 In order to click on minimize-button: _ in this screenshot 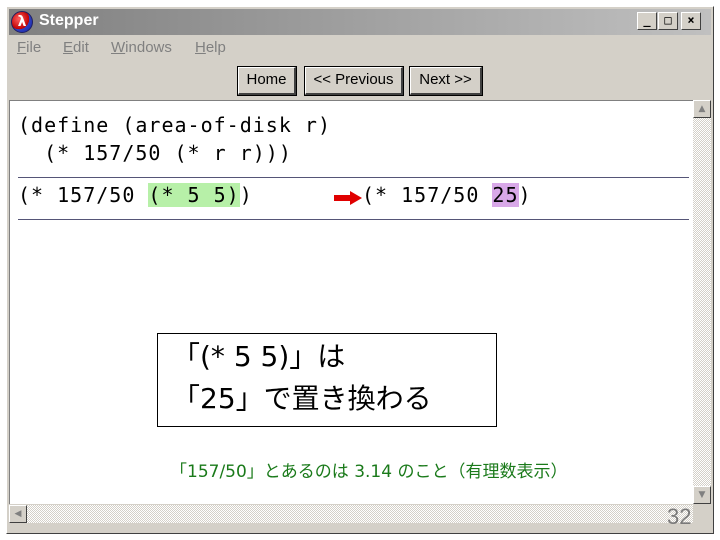, I will do `click(647, 21)`.